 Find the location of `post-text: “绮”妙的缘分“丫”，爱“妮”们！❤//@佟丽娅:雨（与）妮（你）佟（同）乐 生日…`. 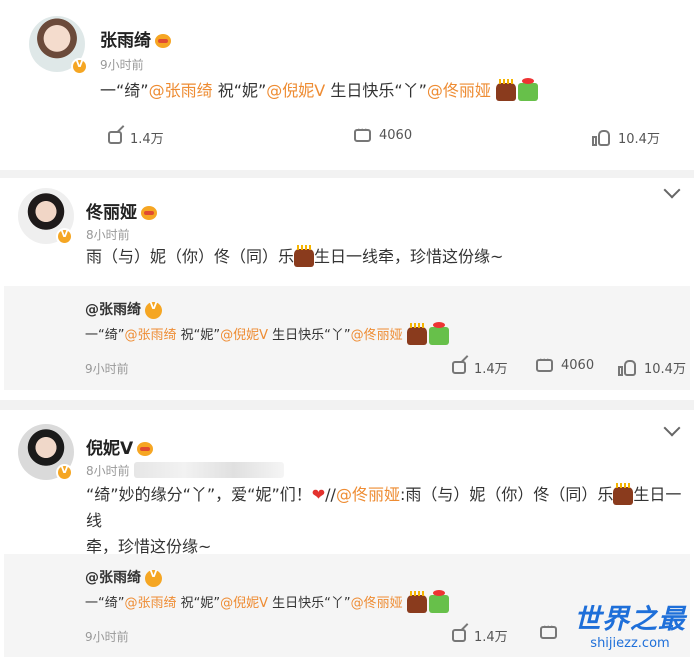

post-text: “绮”妙的缘分“丫”，爱“妮”们！❤//@佟丽娅:雨（与）妮（你）佟（同）乐 生日… is located at coordinates (384, 519).